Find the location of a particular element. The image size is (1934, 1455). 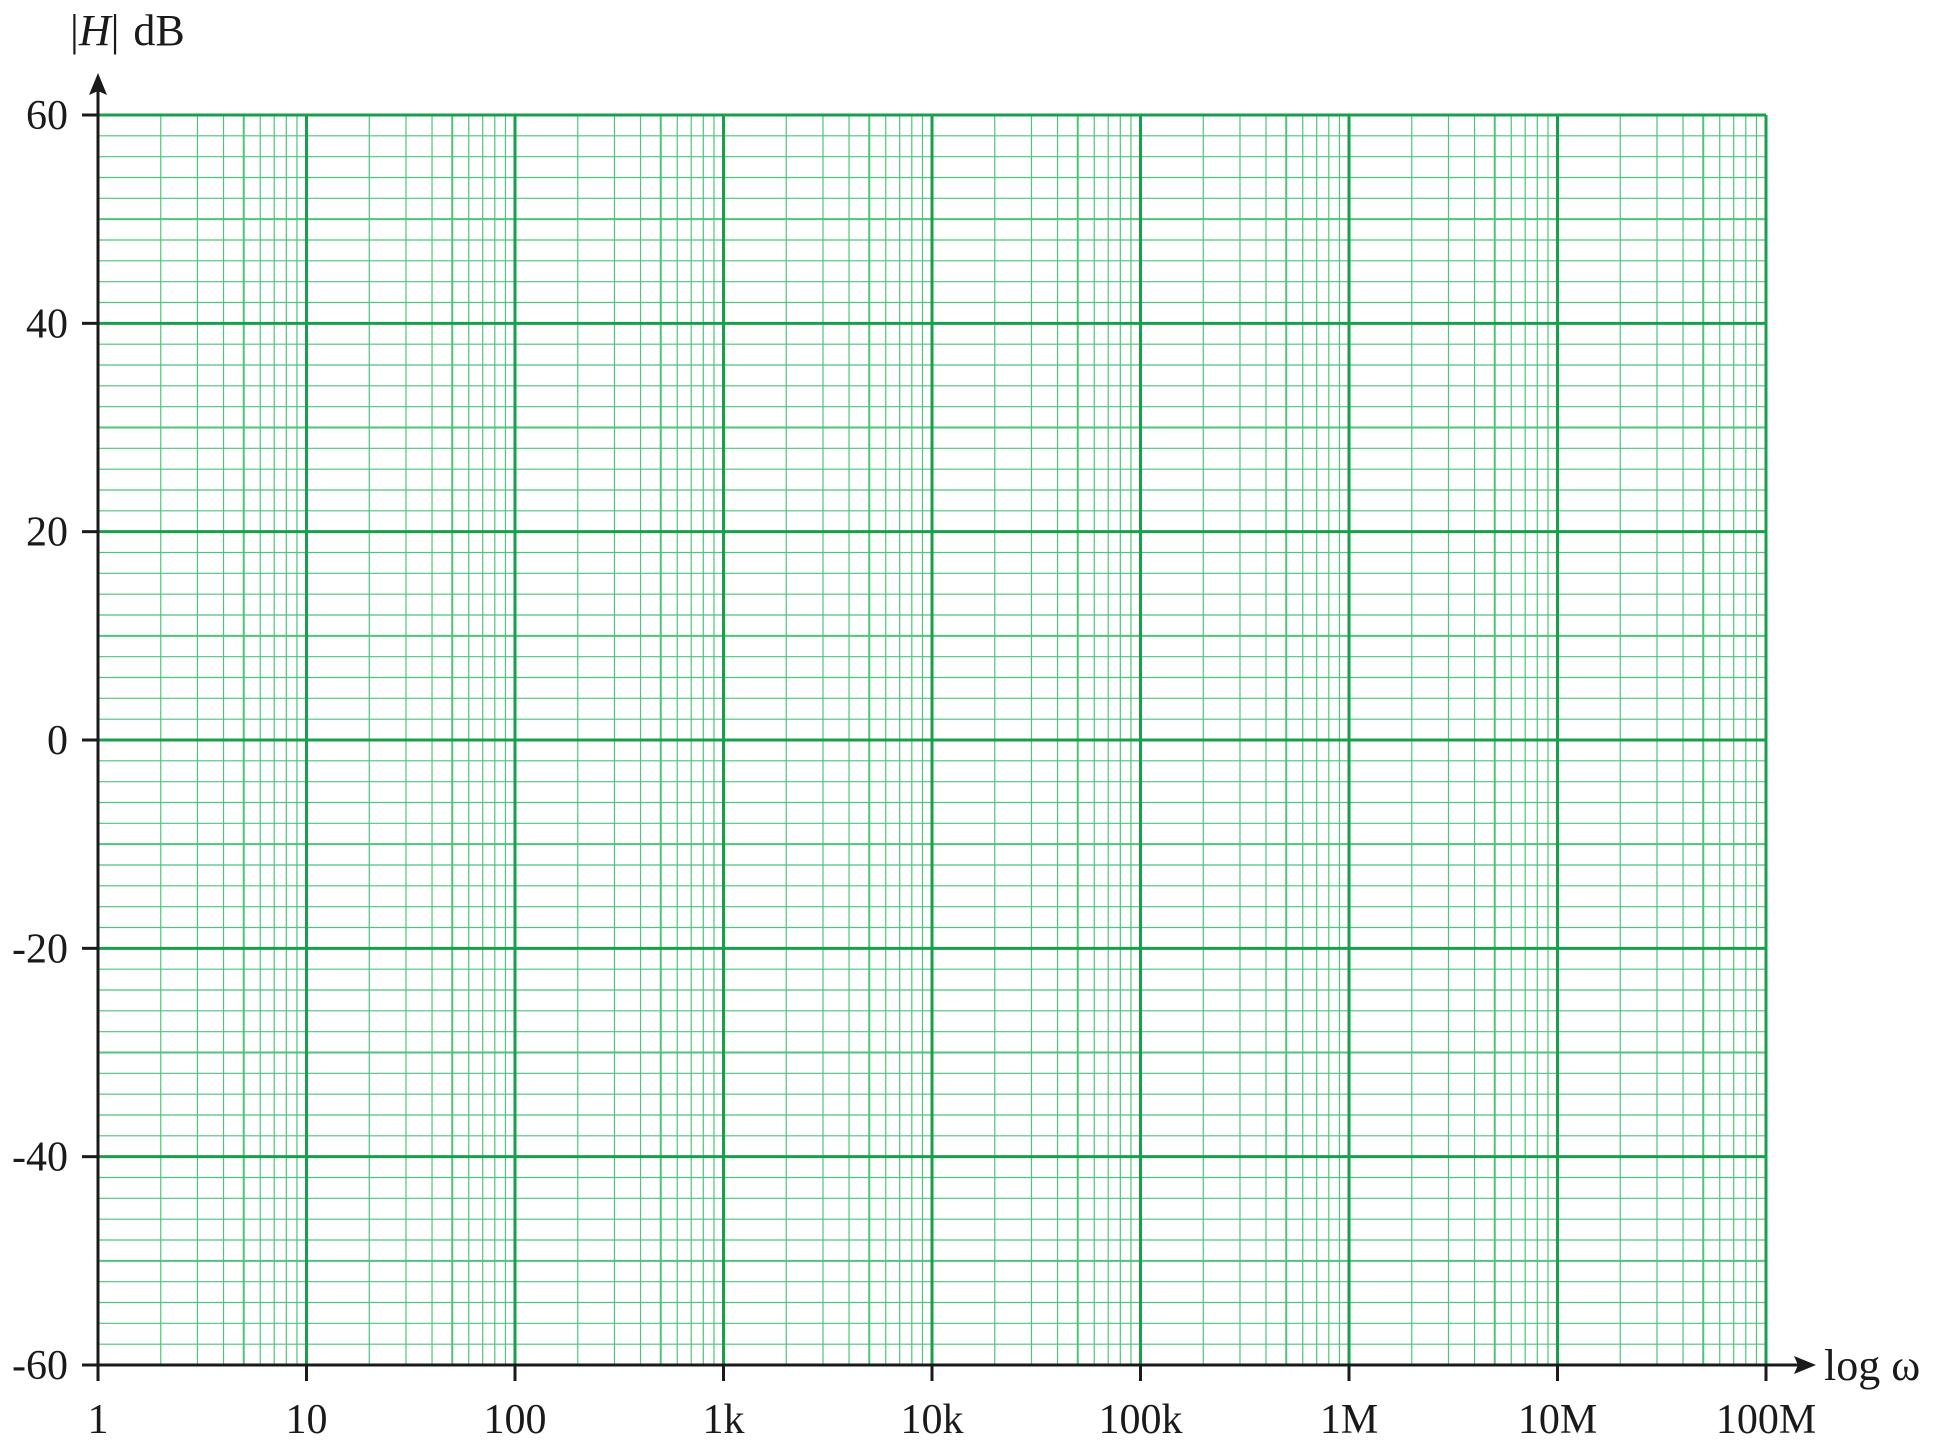

x-tick-label: 10k is located at coordinates (932, 1420).